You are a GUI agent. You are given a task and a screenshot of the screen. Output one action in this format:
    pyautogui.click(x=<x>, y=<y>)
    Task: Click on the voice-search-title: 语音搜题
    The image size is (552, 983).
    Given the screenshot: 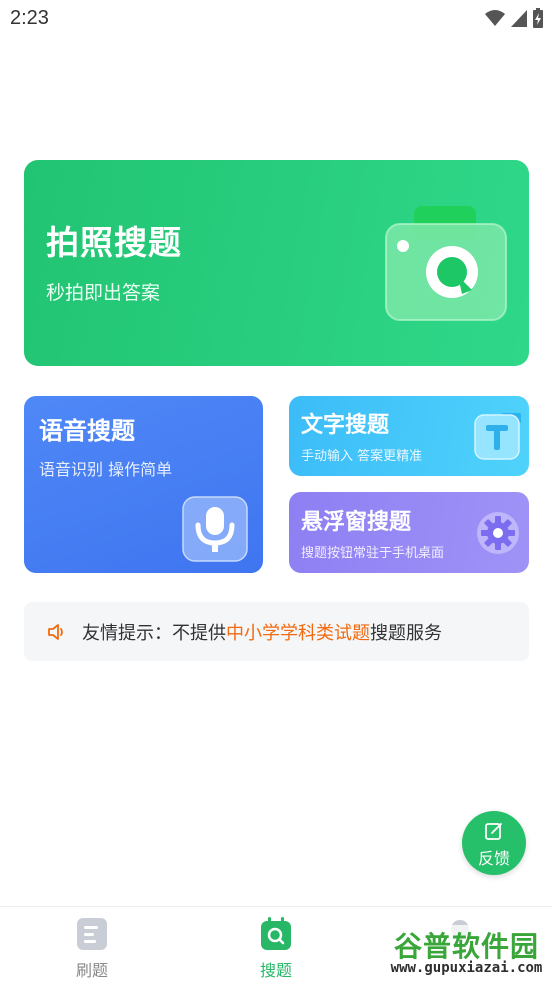 What is the action you would take?
    pyautogui.click(x=87, y=431)
    